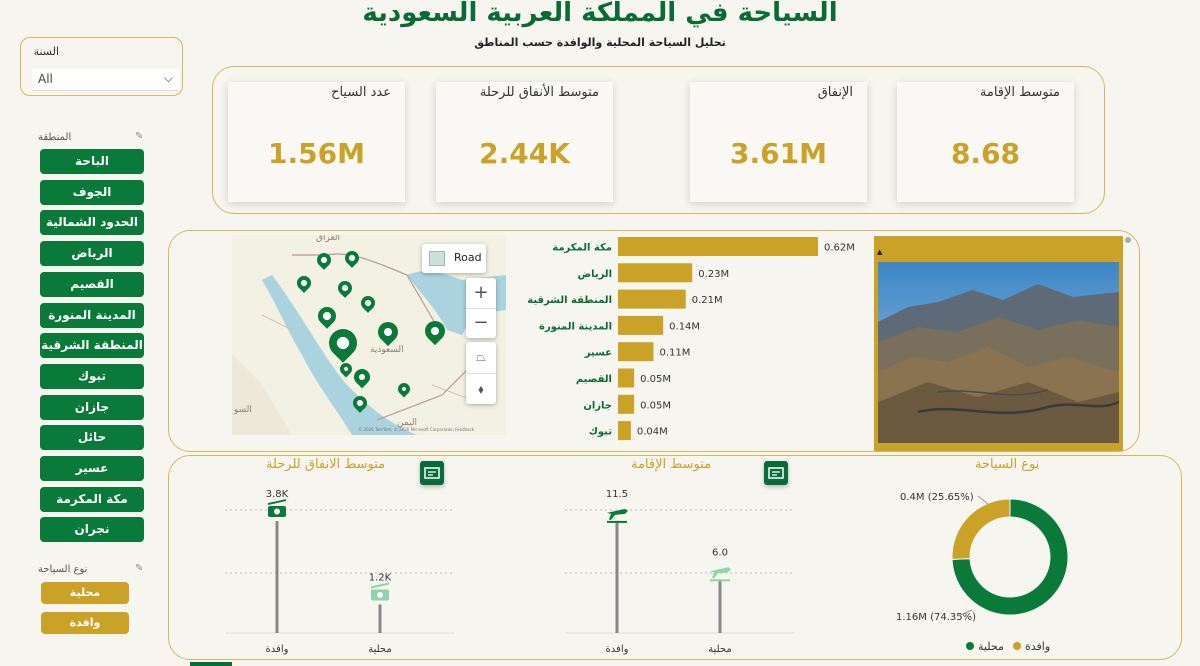  What do you see at coordinates (835, 92) in the screenshot?
I see `kpi-label: الإنفاق` at bounding box center [835, 92].